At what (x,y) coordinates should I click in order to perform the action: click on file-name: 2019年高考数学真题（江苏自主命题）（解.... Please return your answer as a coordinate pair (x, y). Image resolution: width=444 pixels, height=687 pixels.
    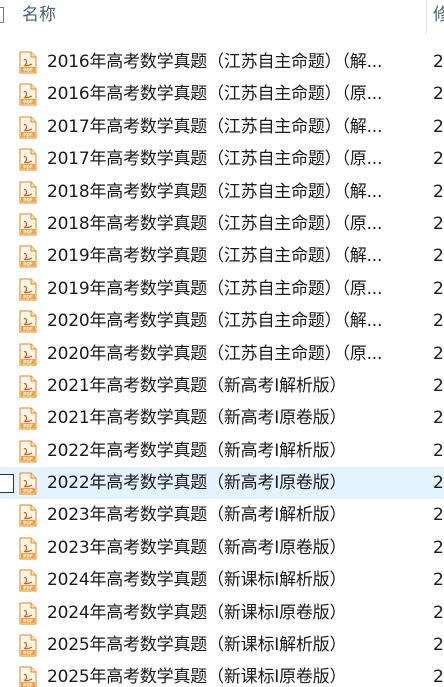
    Looking at the image, I should click on (232, 256).